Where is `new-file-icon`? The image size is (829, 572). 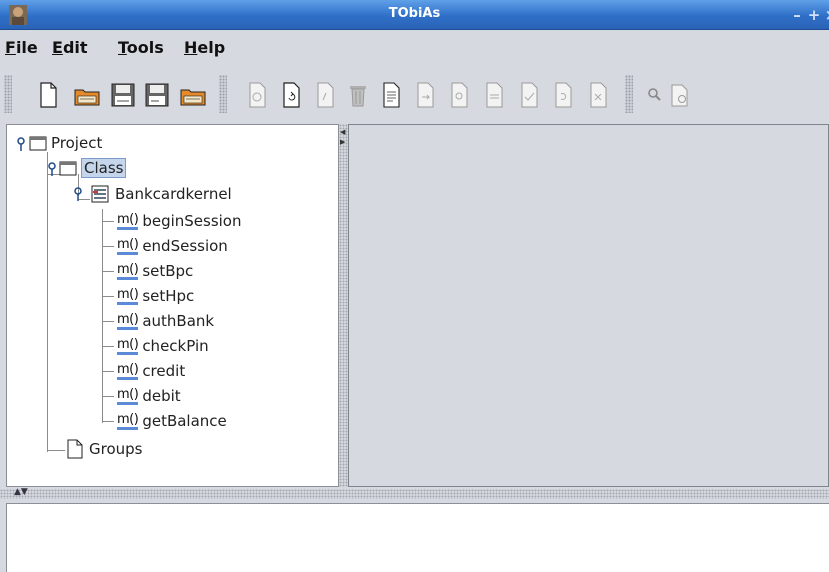 new-file-icon is located at coordinates (48, 95).